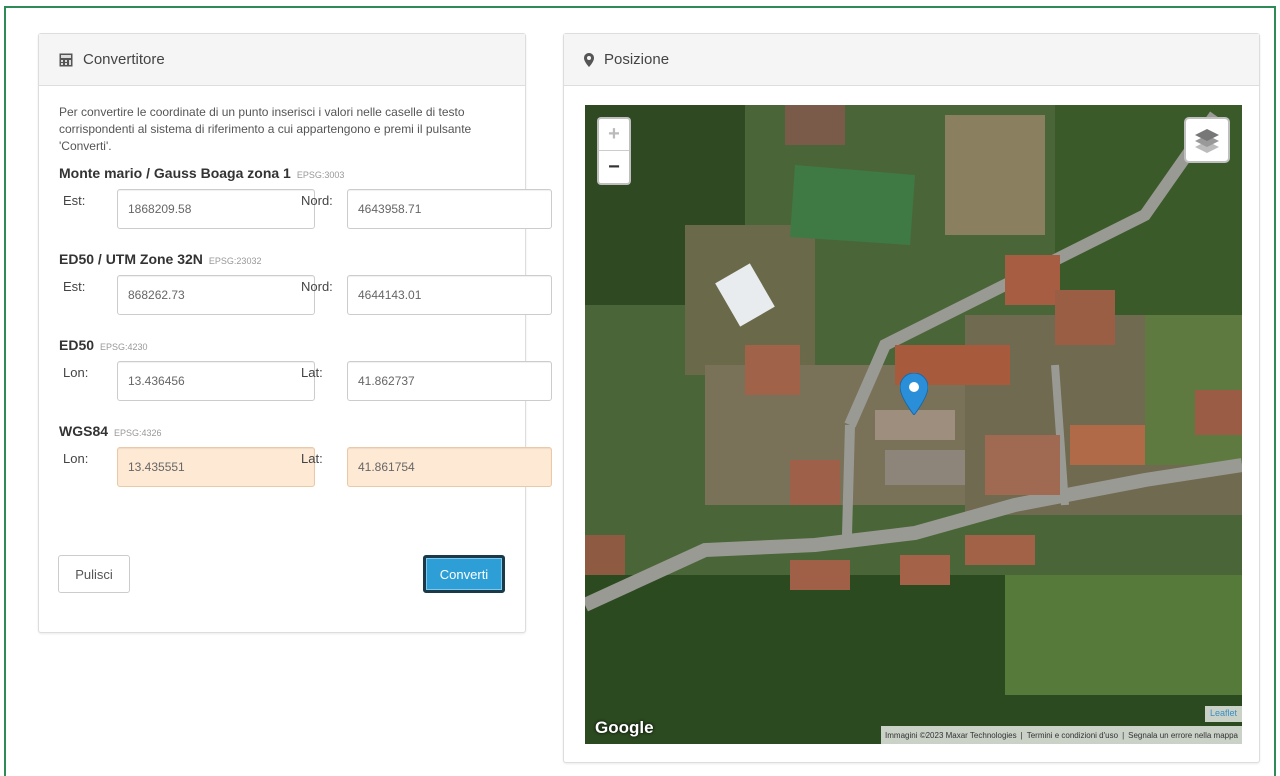  Describe the element at coordinates (282, 60) in the screenshot. I see `converter-heading: Convertitore` at that location.